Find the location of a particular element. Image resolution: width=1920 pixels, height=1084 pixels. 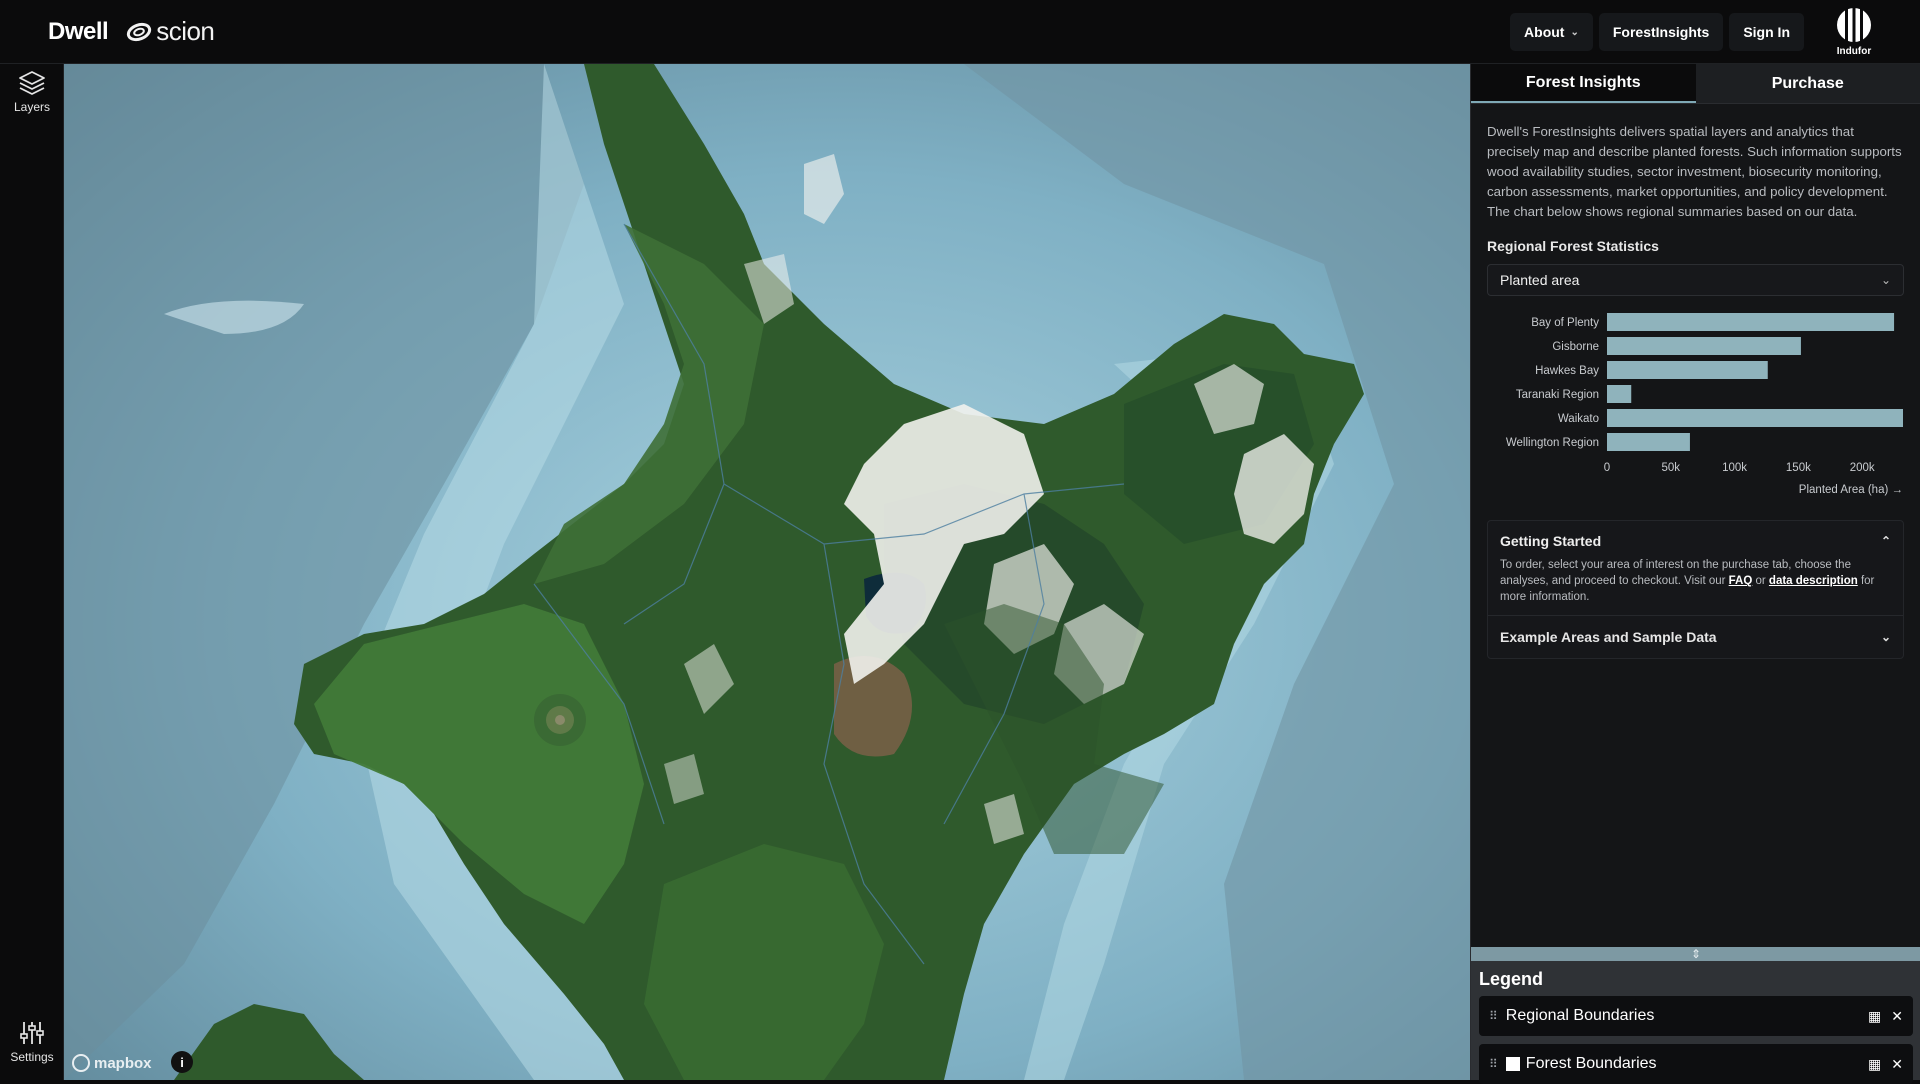

example-areas-header: Example Areas and Sample Data ⌄ is located at coordinates (1695, 637).